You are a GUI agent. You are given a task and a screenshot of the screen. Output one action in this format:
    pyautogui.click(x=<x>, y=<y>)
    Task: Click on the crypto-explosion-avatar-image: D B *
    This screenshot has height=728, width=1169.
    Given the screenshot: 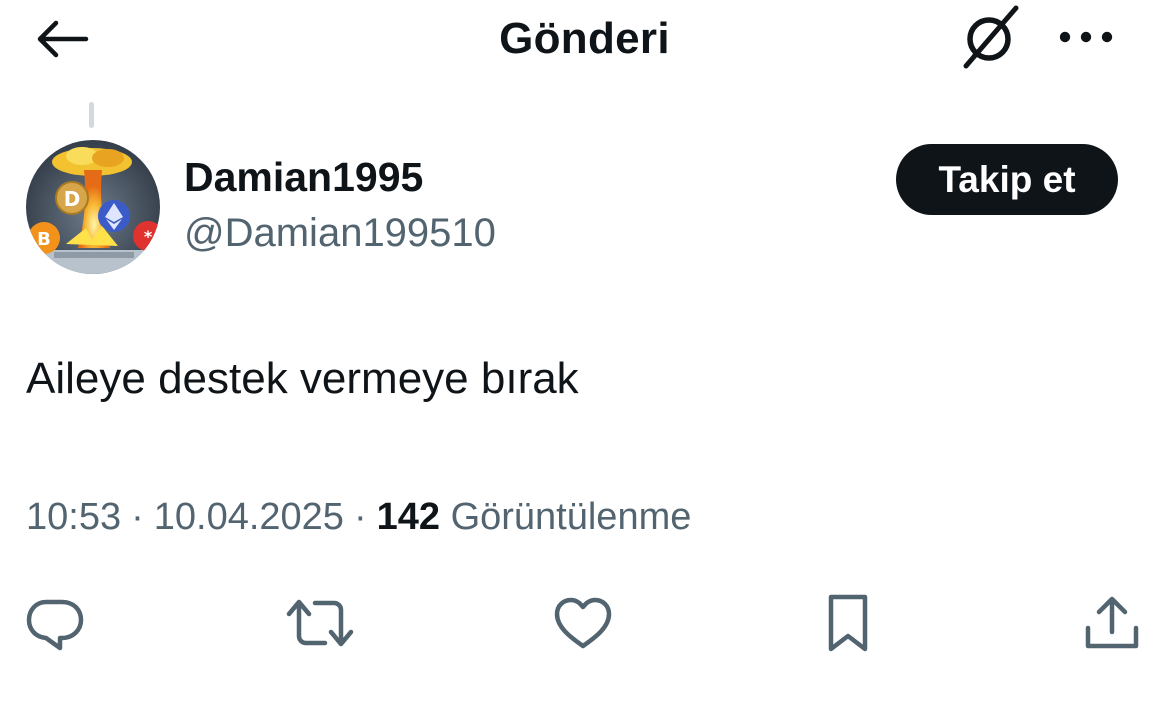 What is the action you would take?
    pyautogui.click(x=93, y=207)
    